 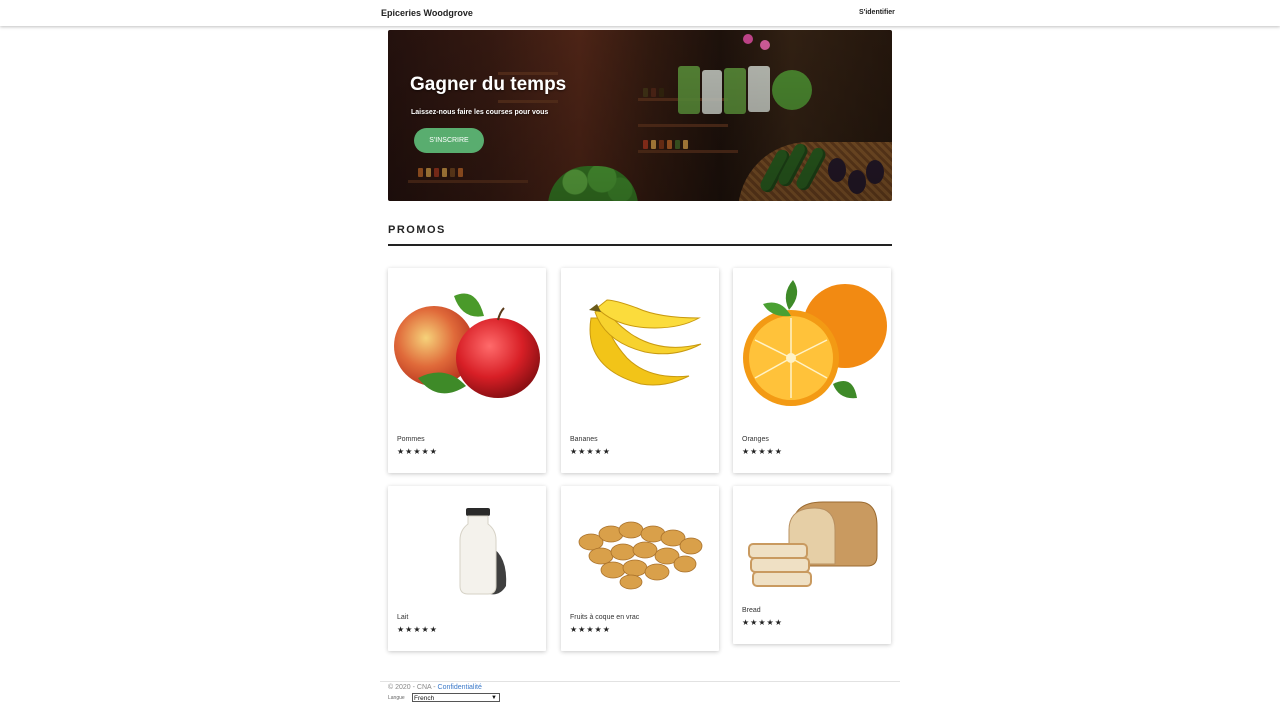 What do you see at coordinates (411, 439) in the screenshot?
I see `product-name: Pommes` at bounding box center [411, 439].